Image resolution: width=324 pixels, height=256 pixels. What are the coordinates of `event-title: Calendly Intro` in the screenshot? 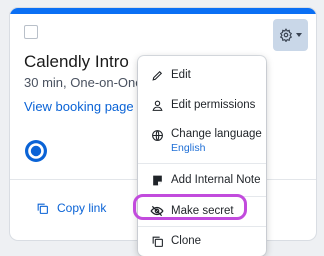 It's located at (76, 61).